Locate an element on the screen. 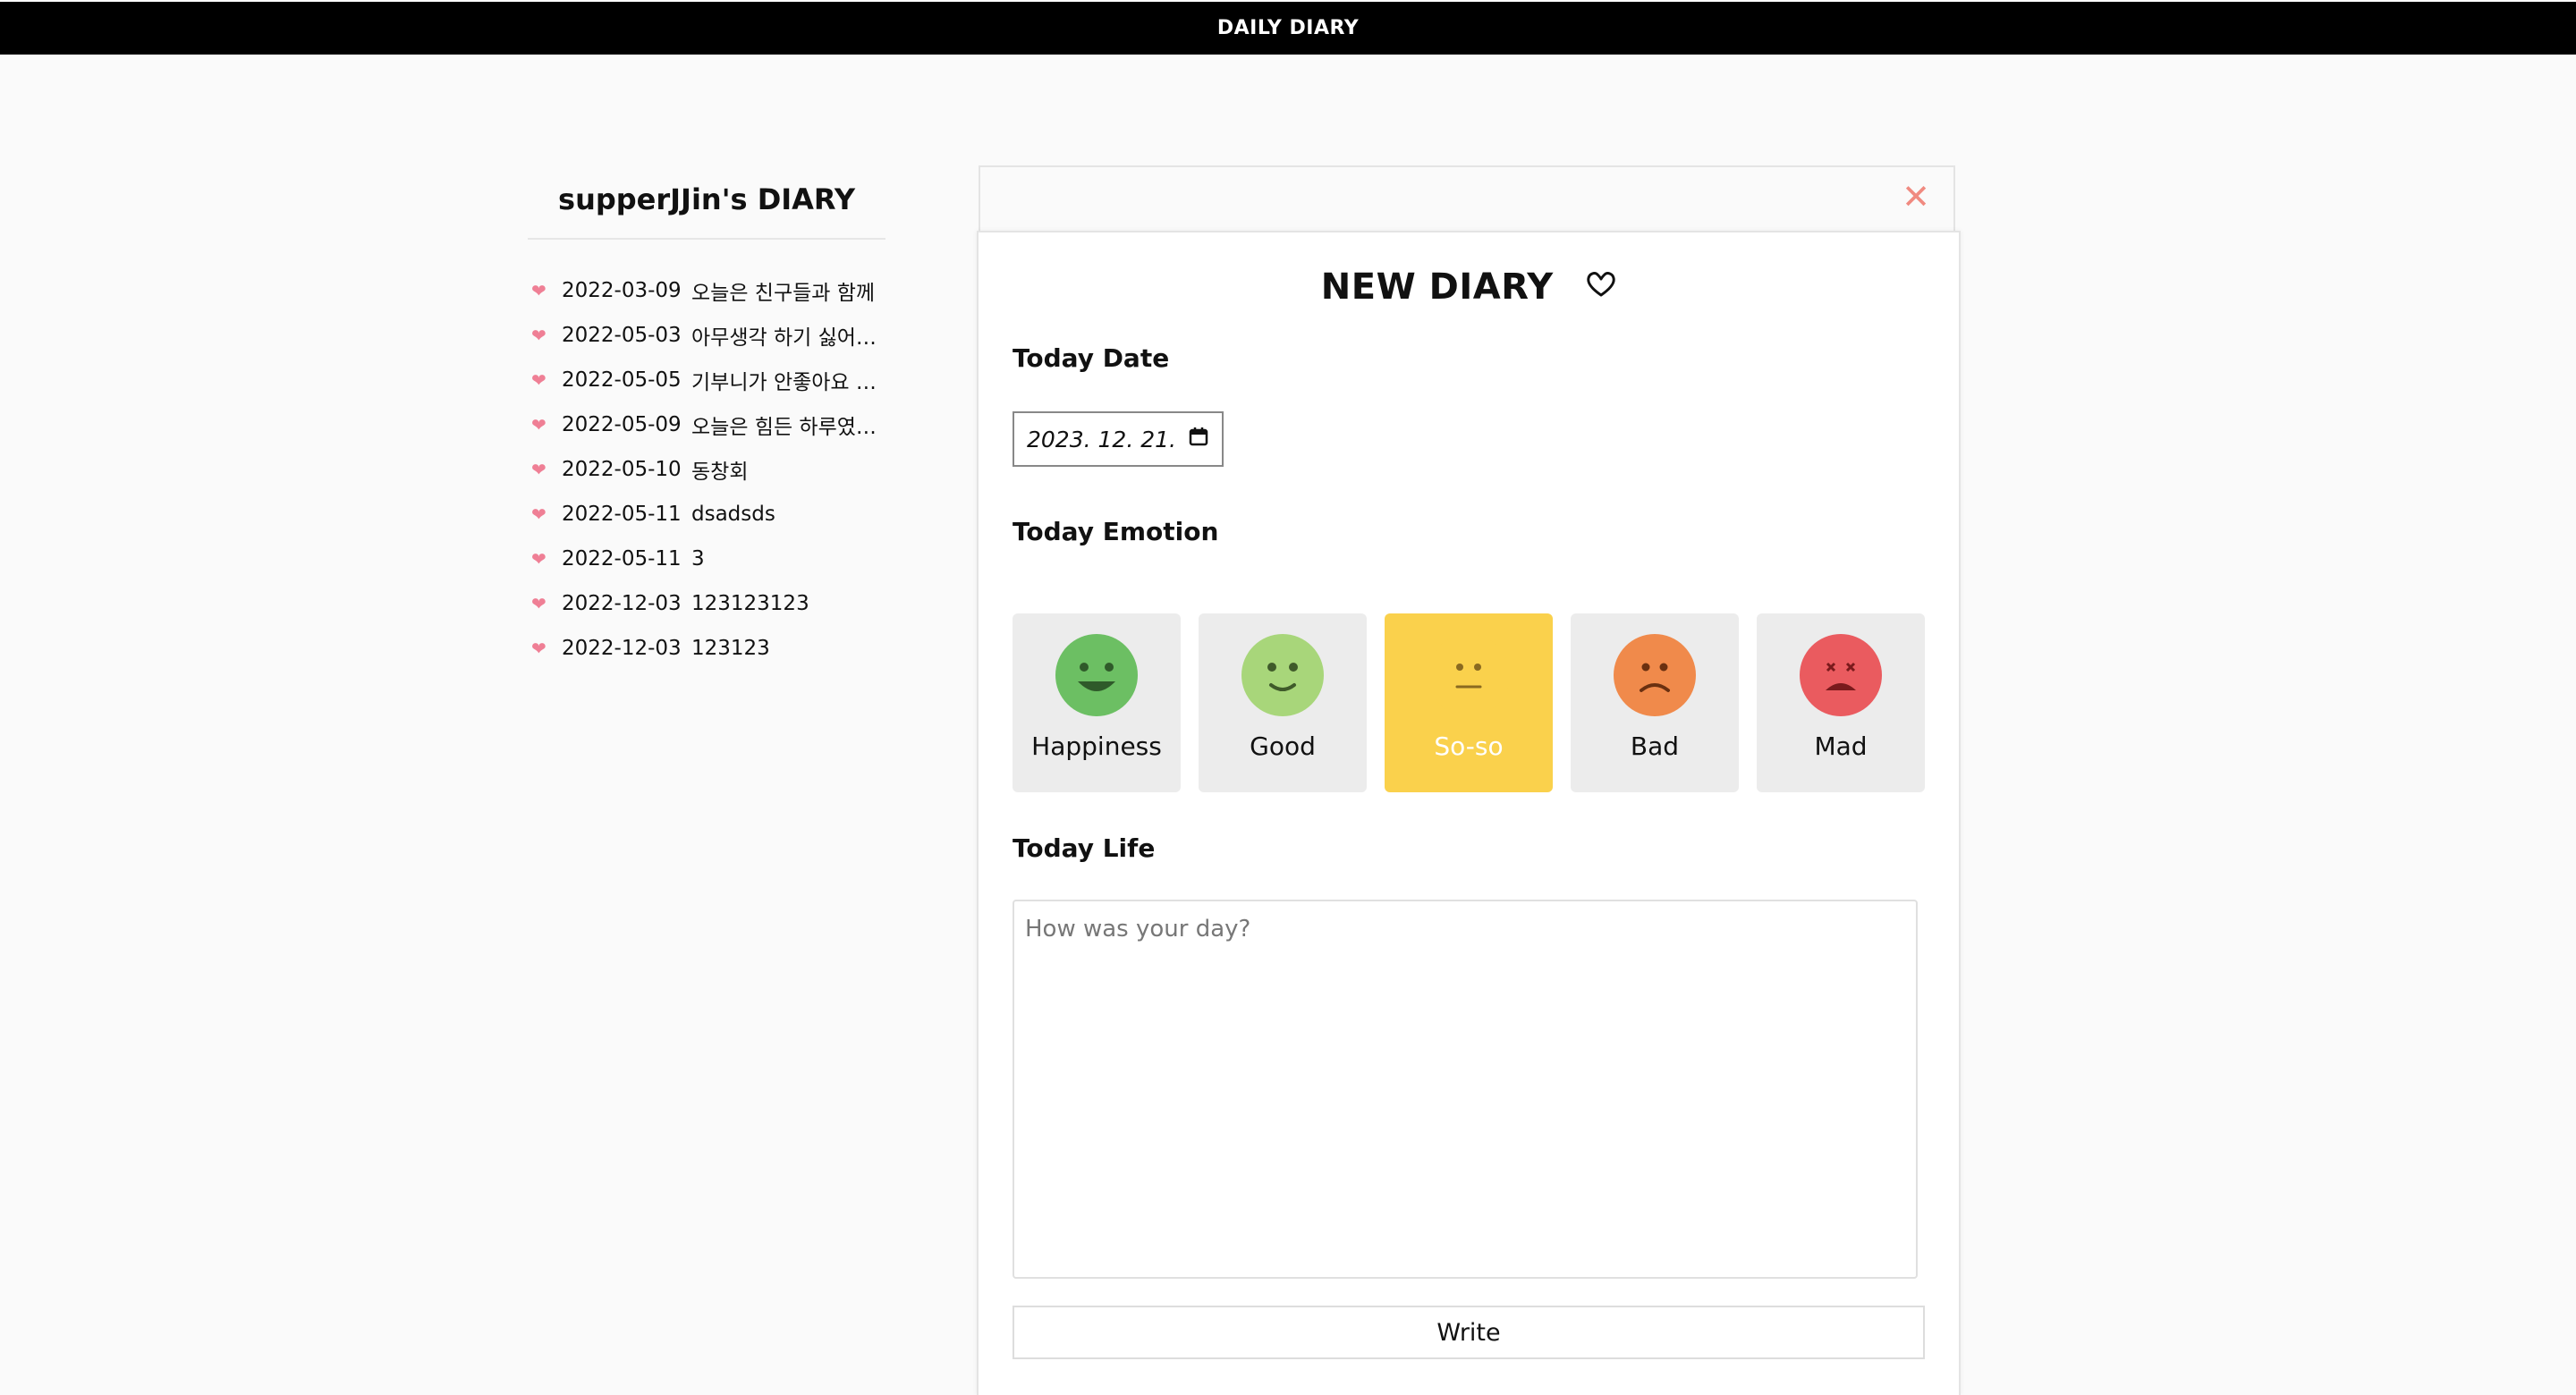  emotion-good: Good is located at coordinates (1283, 702).